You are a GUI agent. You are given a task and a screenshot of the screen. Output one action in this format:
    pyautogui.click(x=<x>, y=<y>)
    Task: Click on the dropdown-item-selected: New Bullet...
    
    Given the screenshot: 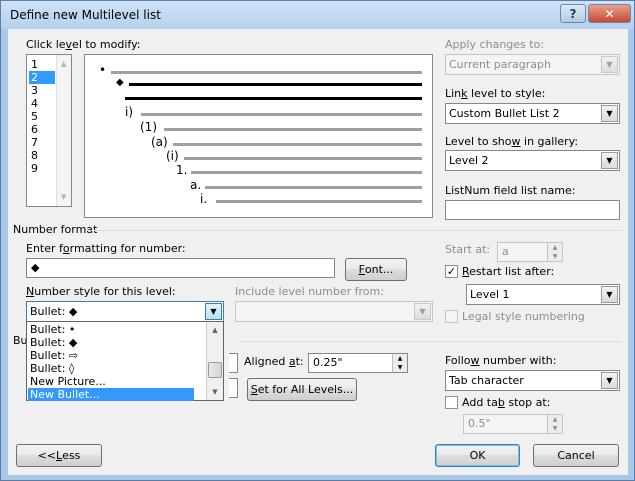 What is the action you would take?
    pyautogui.click(x=111, y=394)
    